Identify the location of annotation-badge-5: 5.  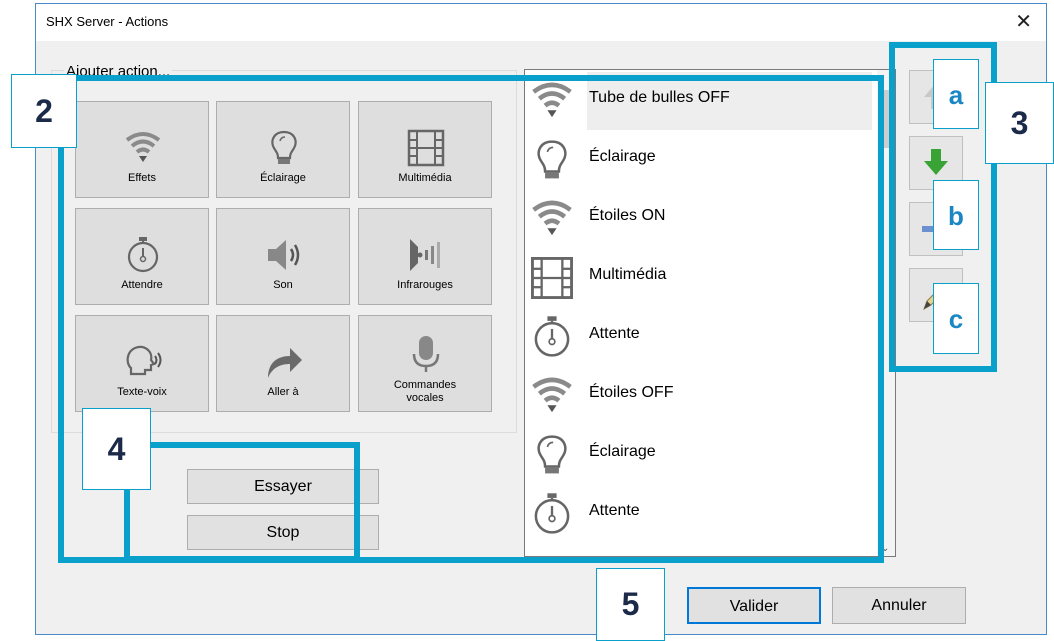
(630, 604).